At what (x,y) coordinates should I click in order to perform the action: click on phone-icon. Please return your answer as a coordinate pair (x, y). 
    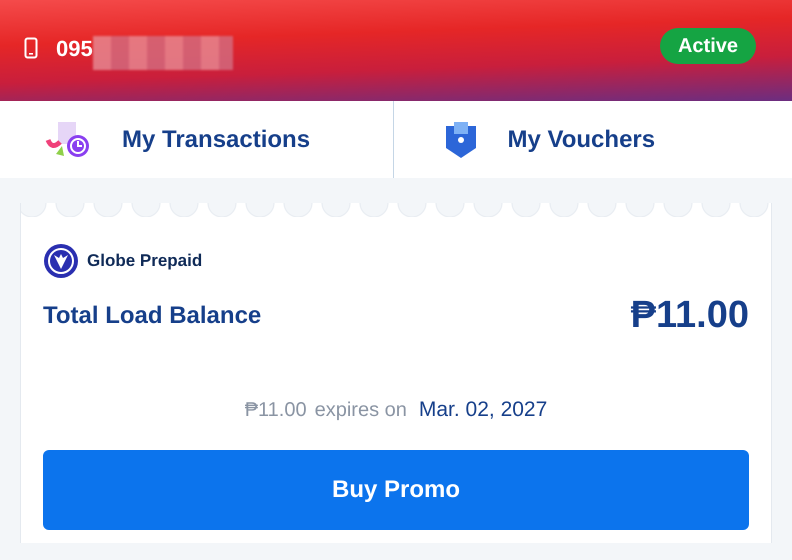
    Looking at the image, I should click on (31, 48).